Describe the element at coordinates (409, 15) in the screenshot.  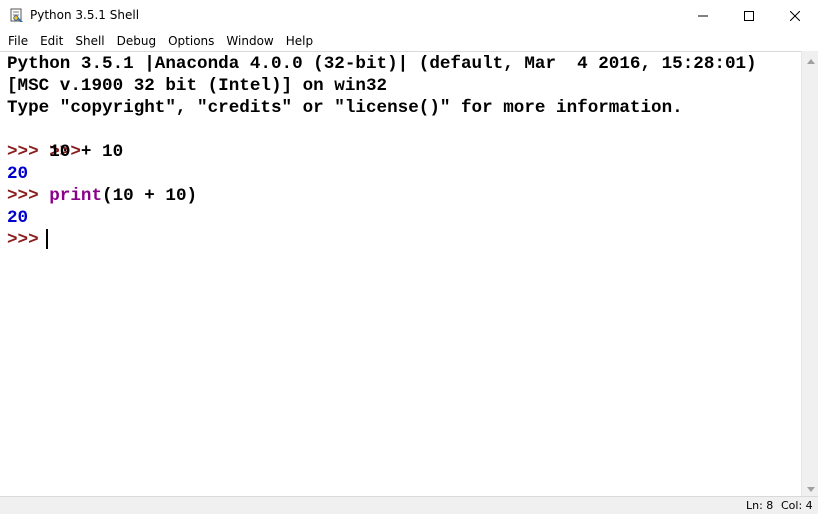
I see `title-bar: Python 3.5.1 Shell` at that location.